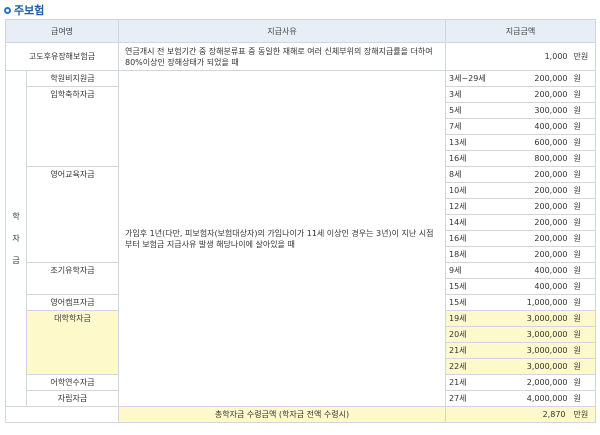 The image size is (600, 435). I want to click on category-label-char: 학, so click(16, 216).